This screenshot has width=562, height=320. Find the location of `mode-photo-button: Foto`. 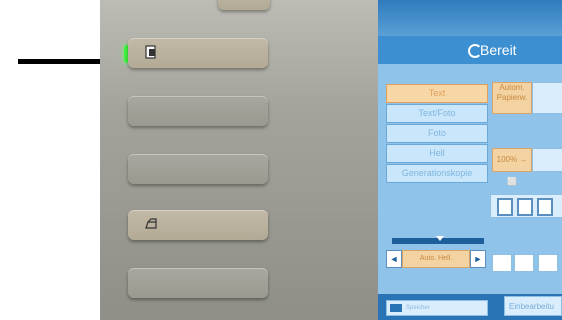

mode-photo-button: Foto is located at coordinates (437, 133).